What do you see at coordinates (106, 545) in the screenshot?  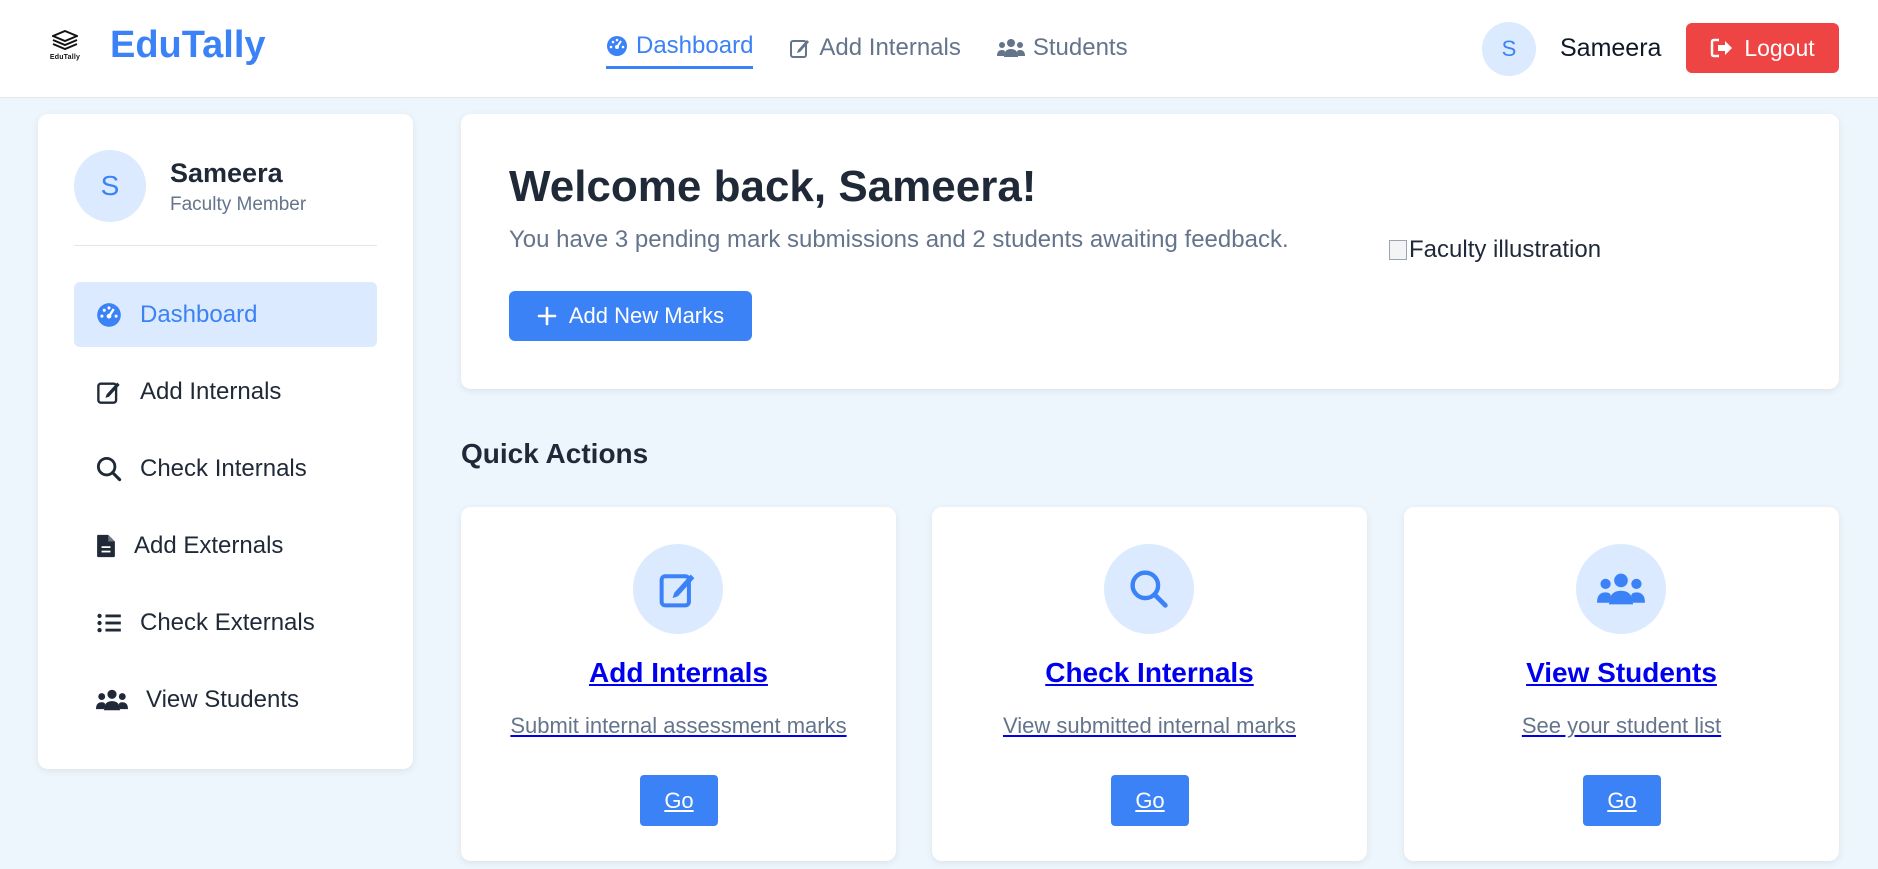 I see `file-icon` at bounding box center [106, 545].